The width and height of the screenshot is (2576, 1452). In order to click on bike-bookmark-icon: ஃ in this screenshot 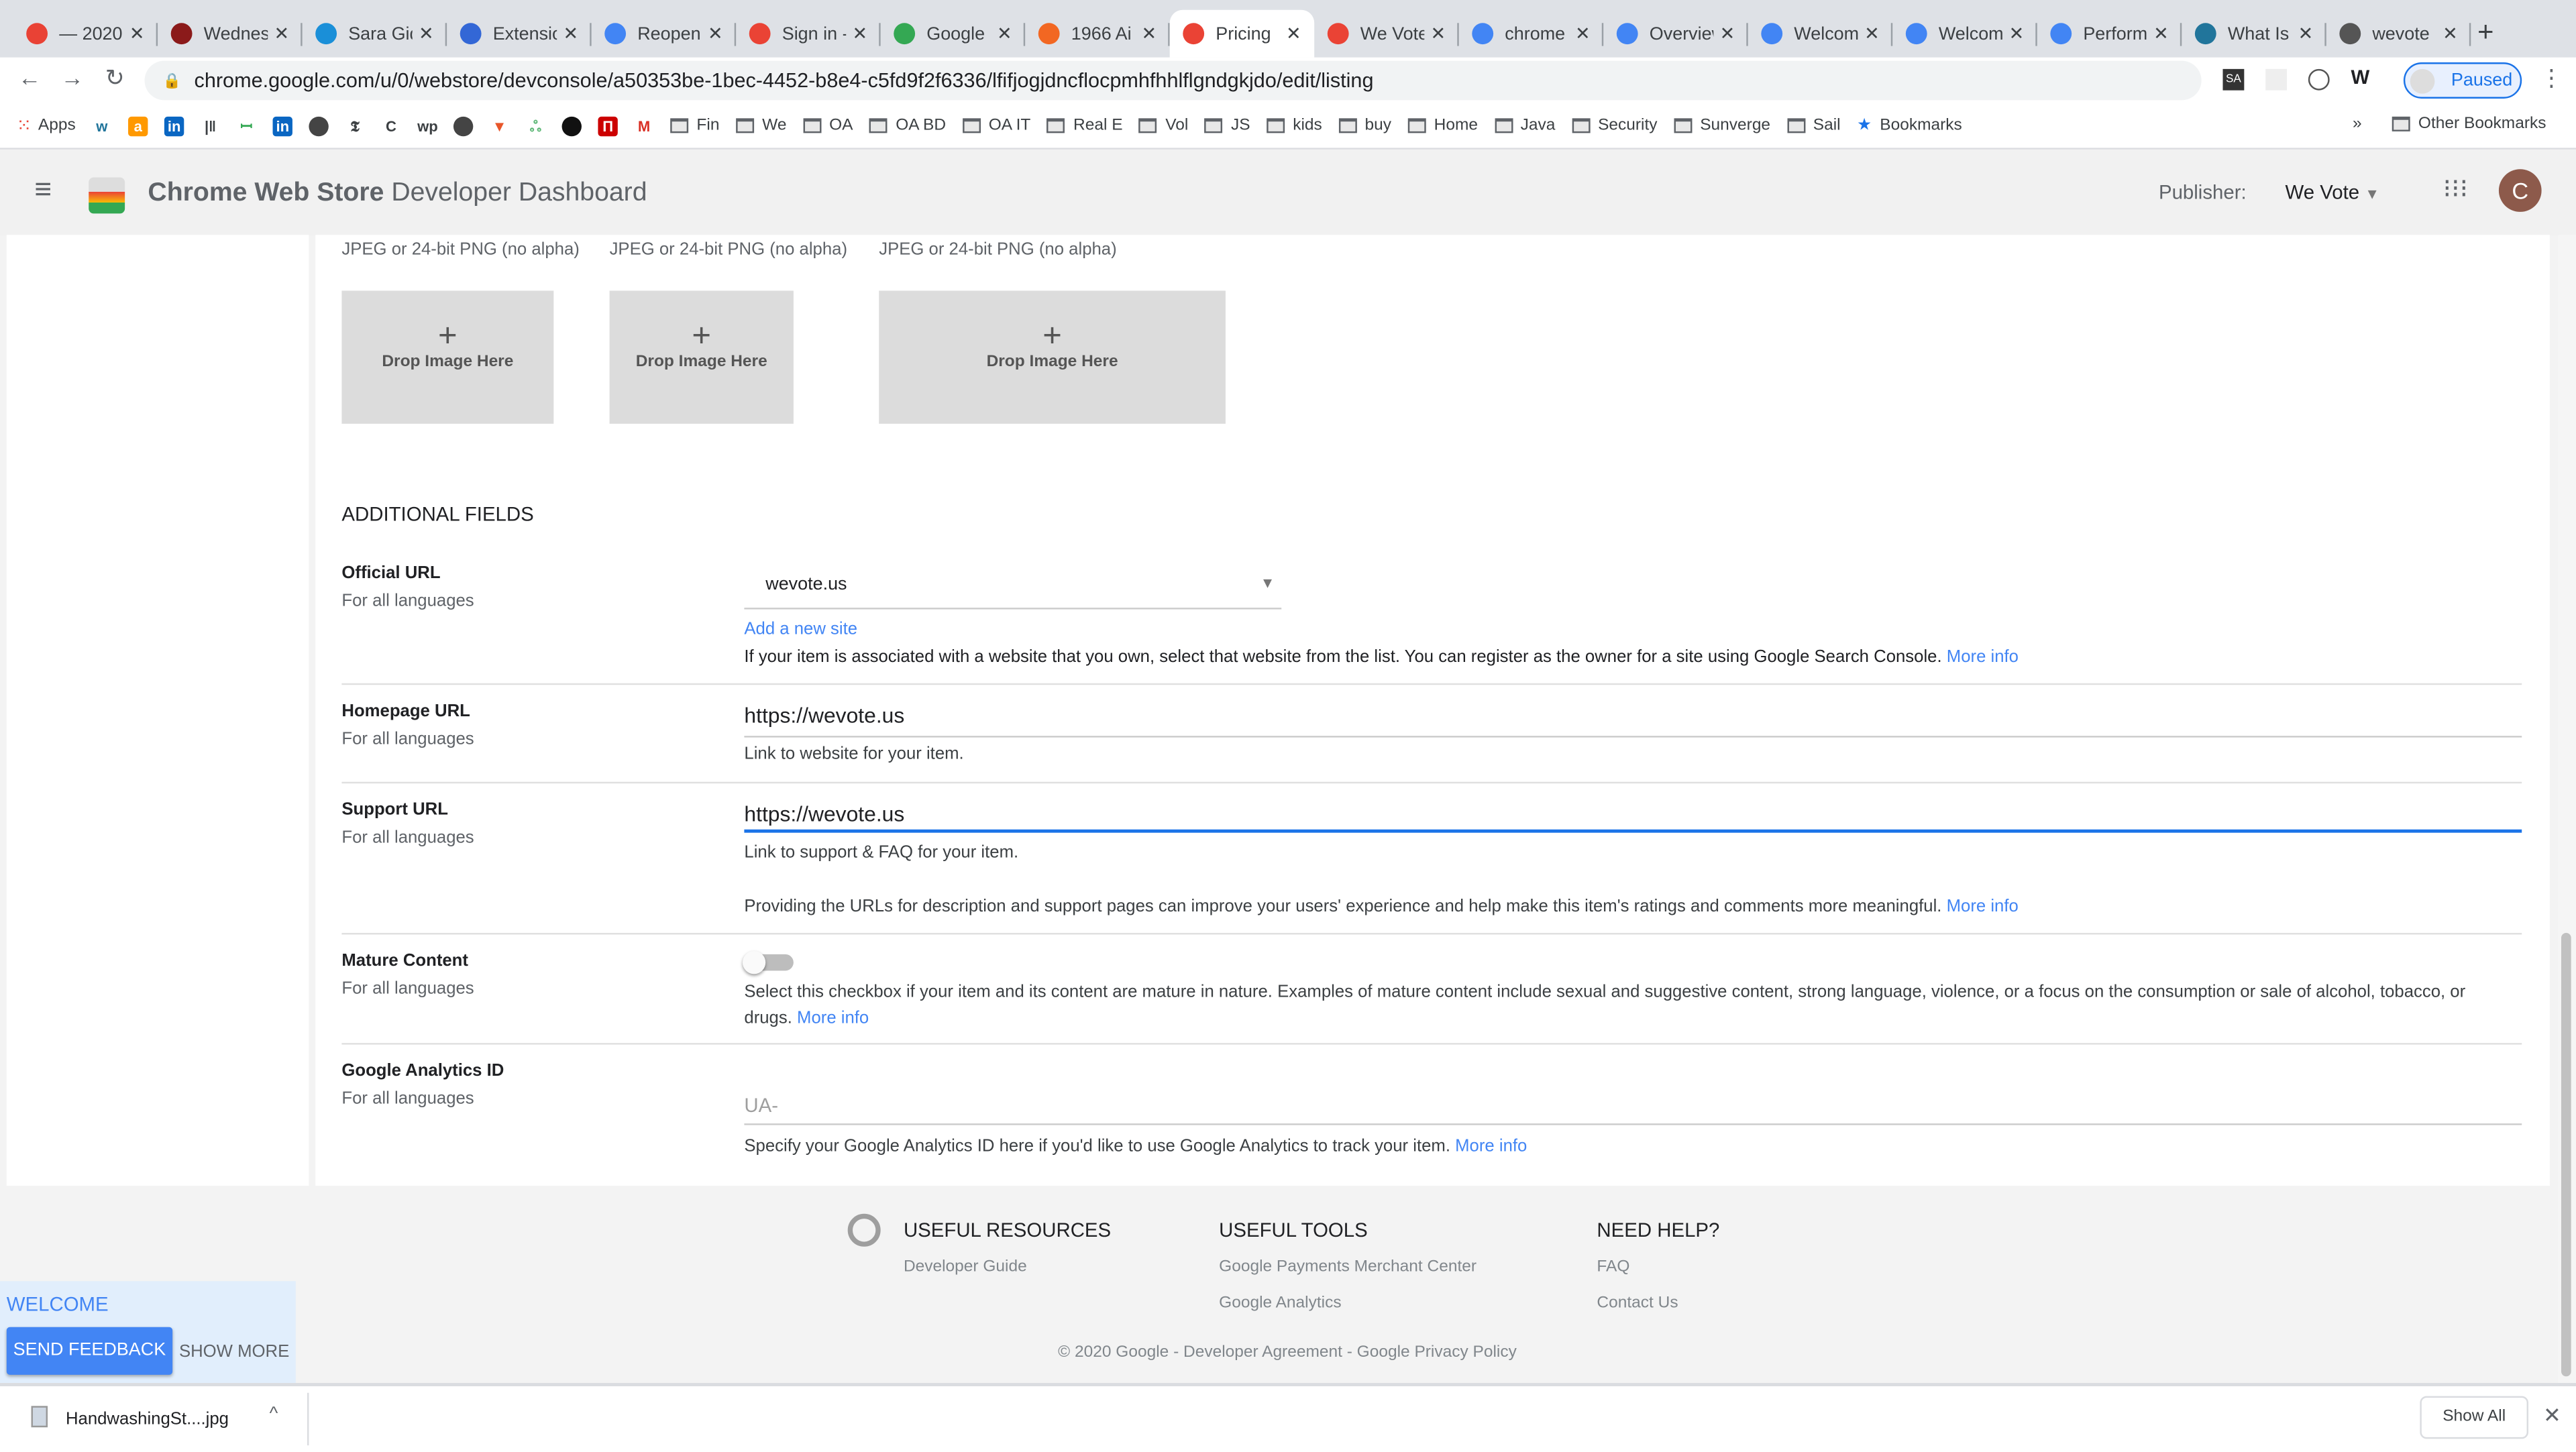, I will do `click(535, 126)`.